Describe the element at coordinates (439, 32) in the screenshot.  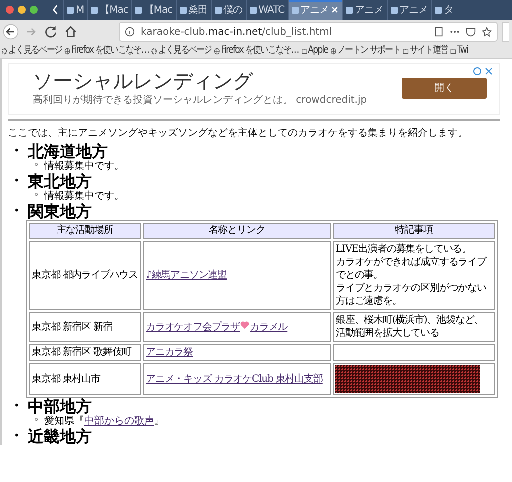
I see `reader-view-icon` at that location.